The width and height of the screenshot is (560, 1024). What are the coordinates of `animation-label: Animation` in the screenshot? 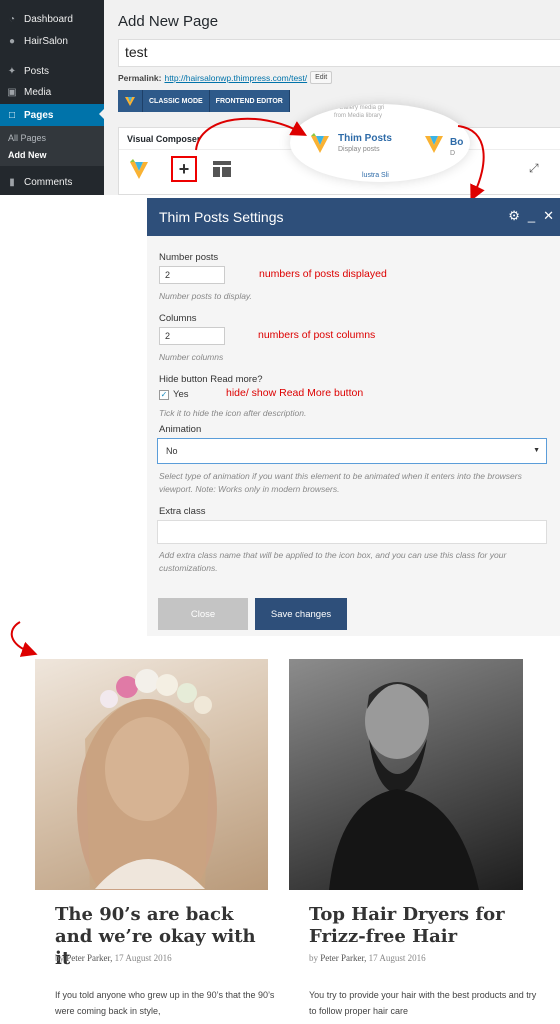 It's located at (180, 429).